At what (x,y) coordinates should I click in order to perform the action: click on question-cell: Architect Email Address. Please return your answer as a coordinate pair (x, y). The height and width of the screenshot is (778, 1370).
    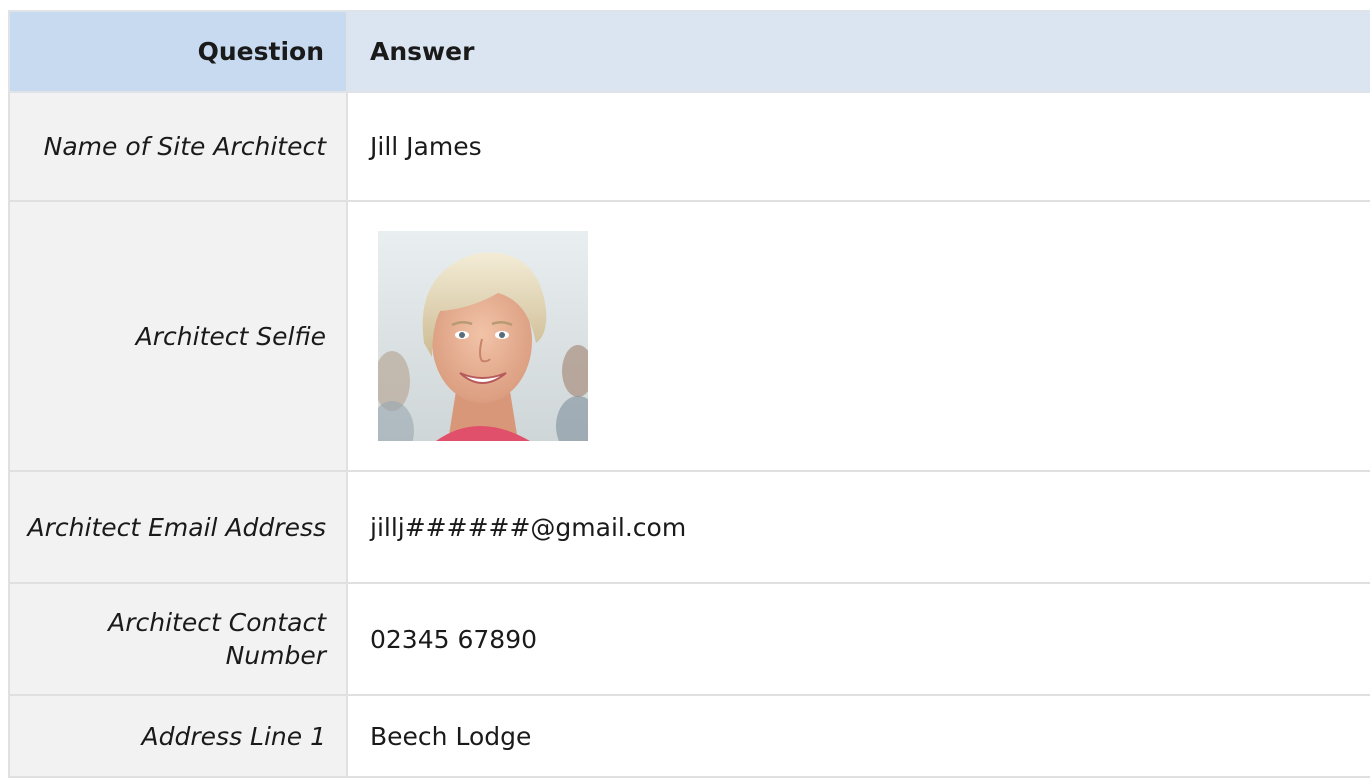
    Looking at the image, I should click on (178, 527).